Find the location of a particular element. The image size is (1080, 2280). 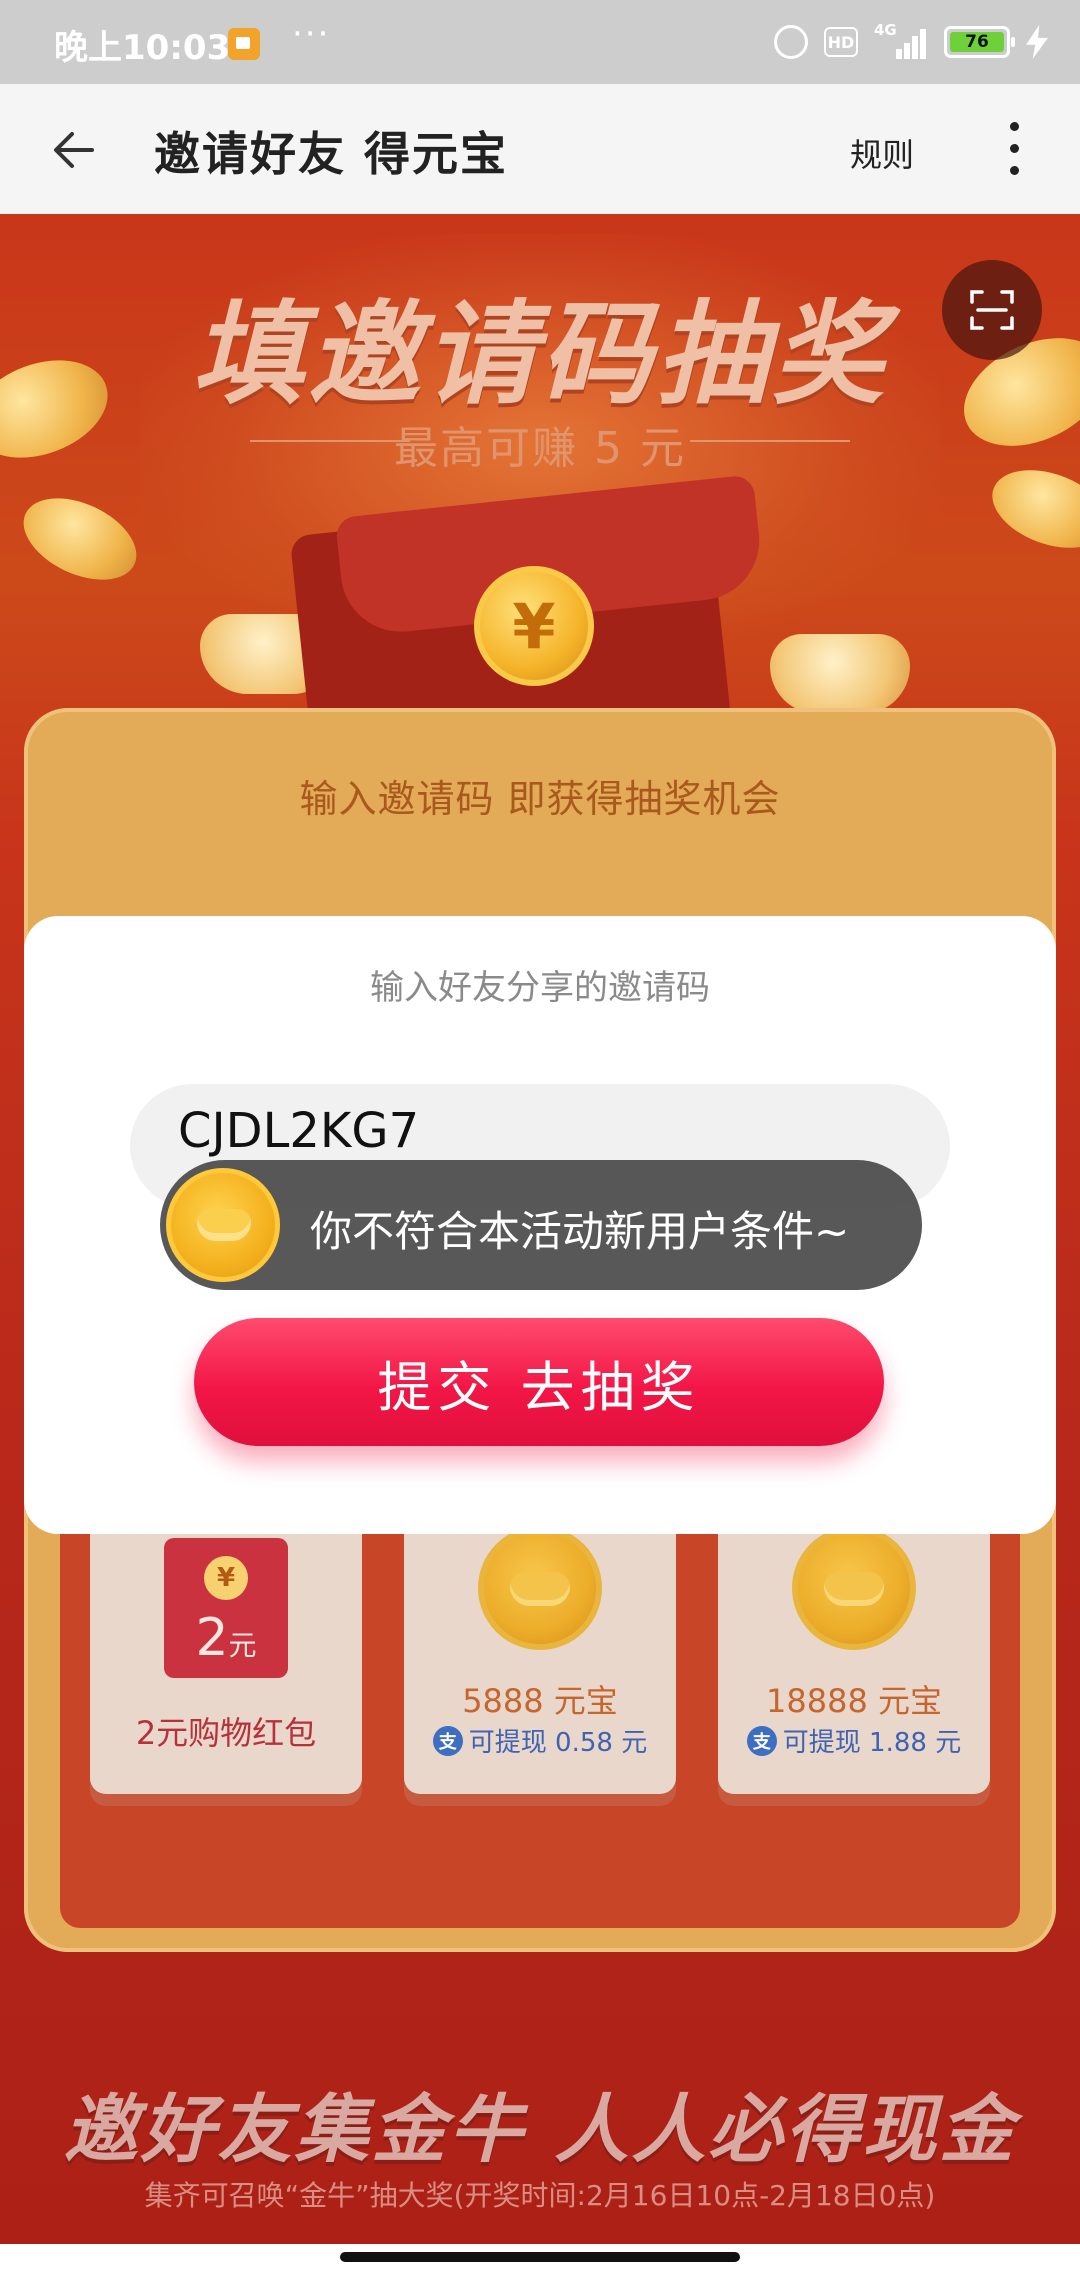

decor-ingot-right is located at coordinates (840, 674).